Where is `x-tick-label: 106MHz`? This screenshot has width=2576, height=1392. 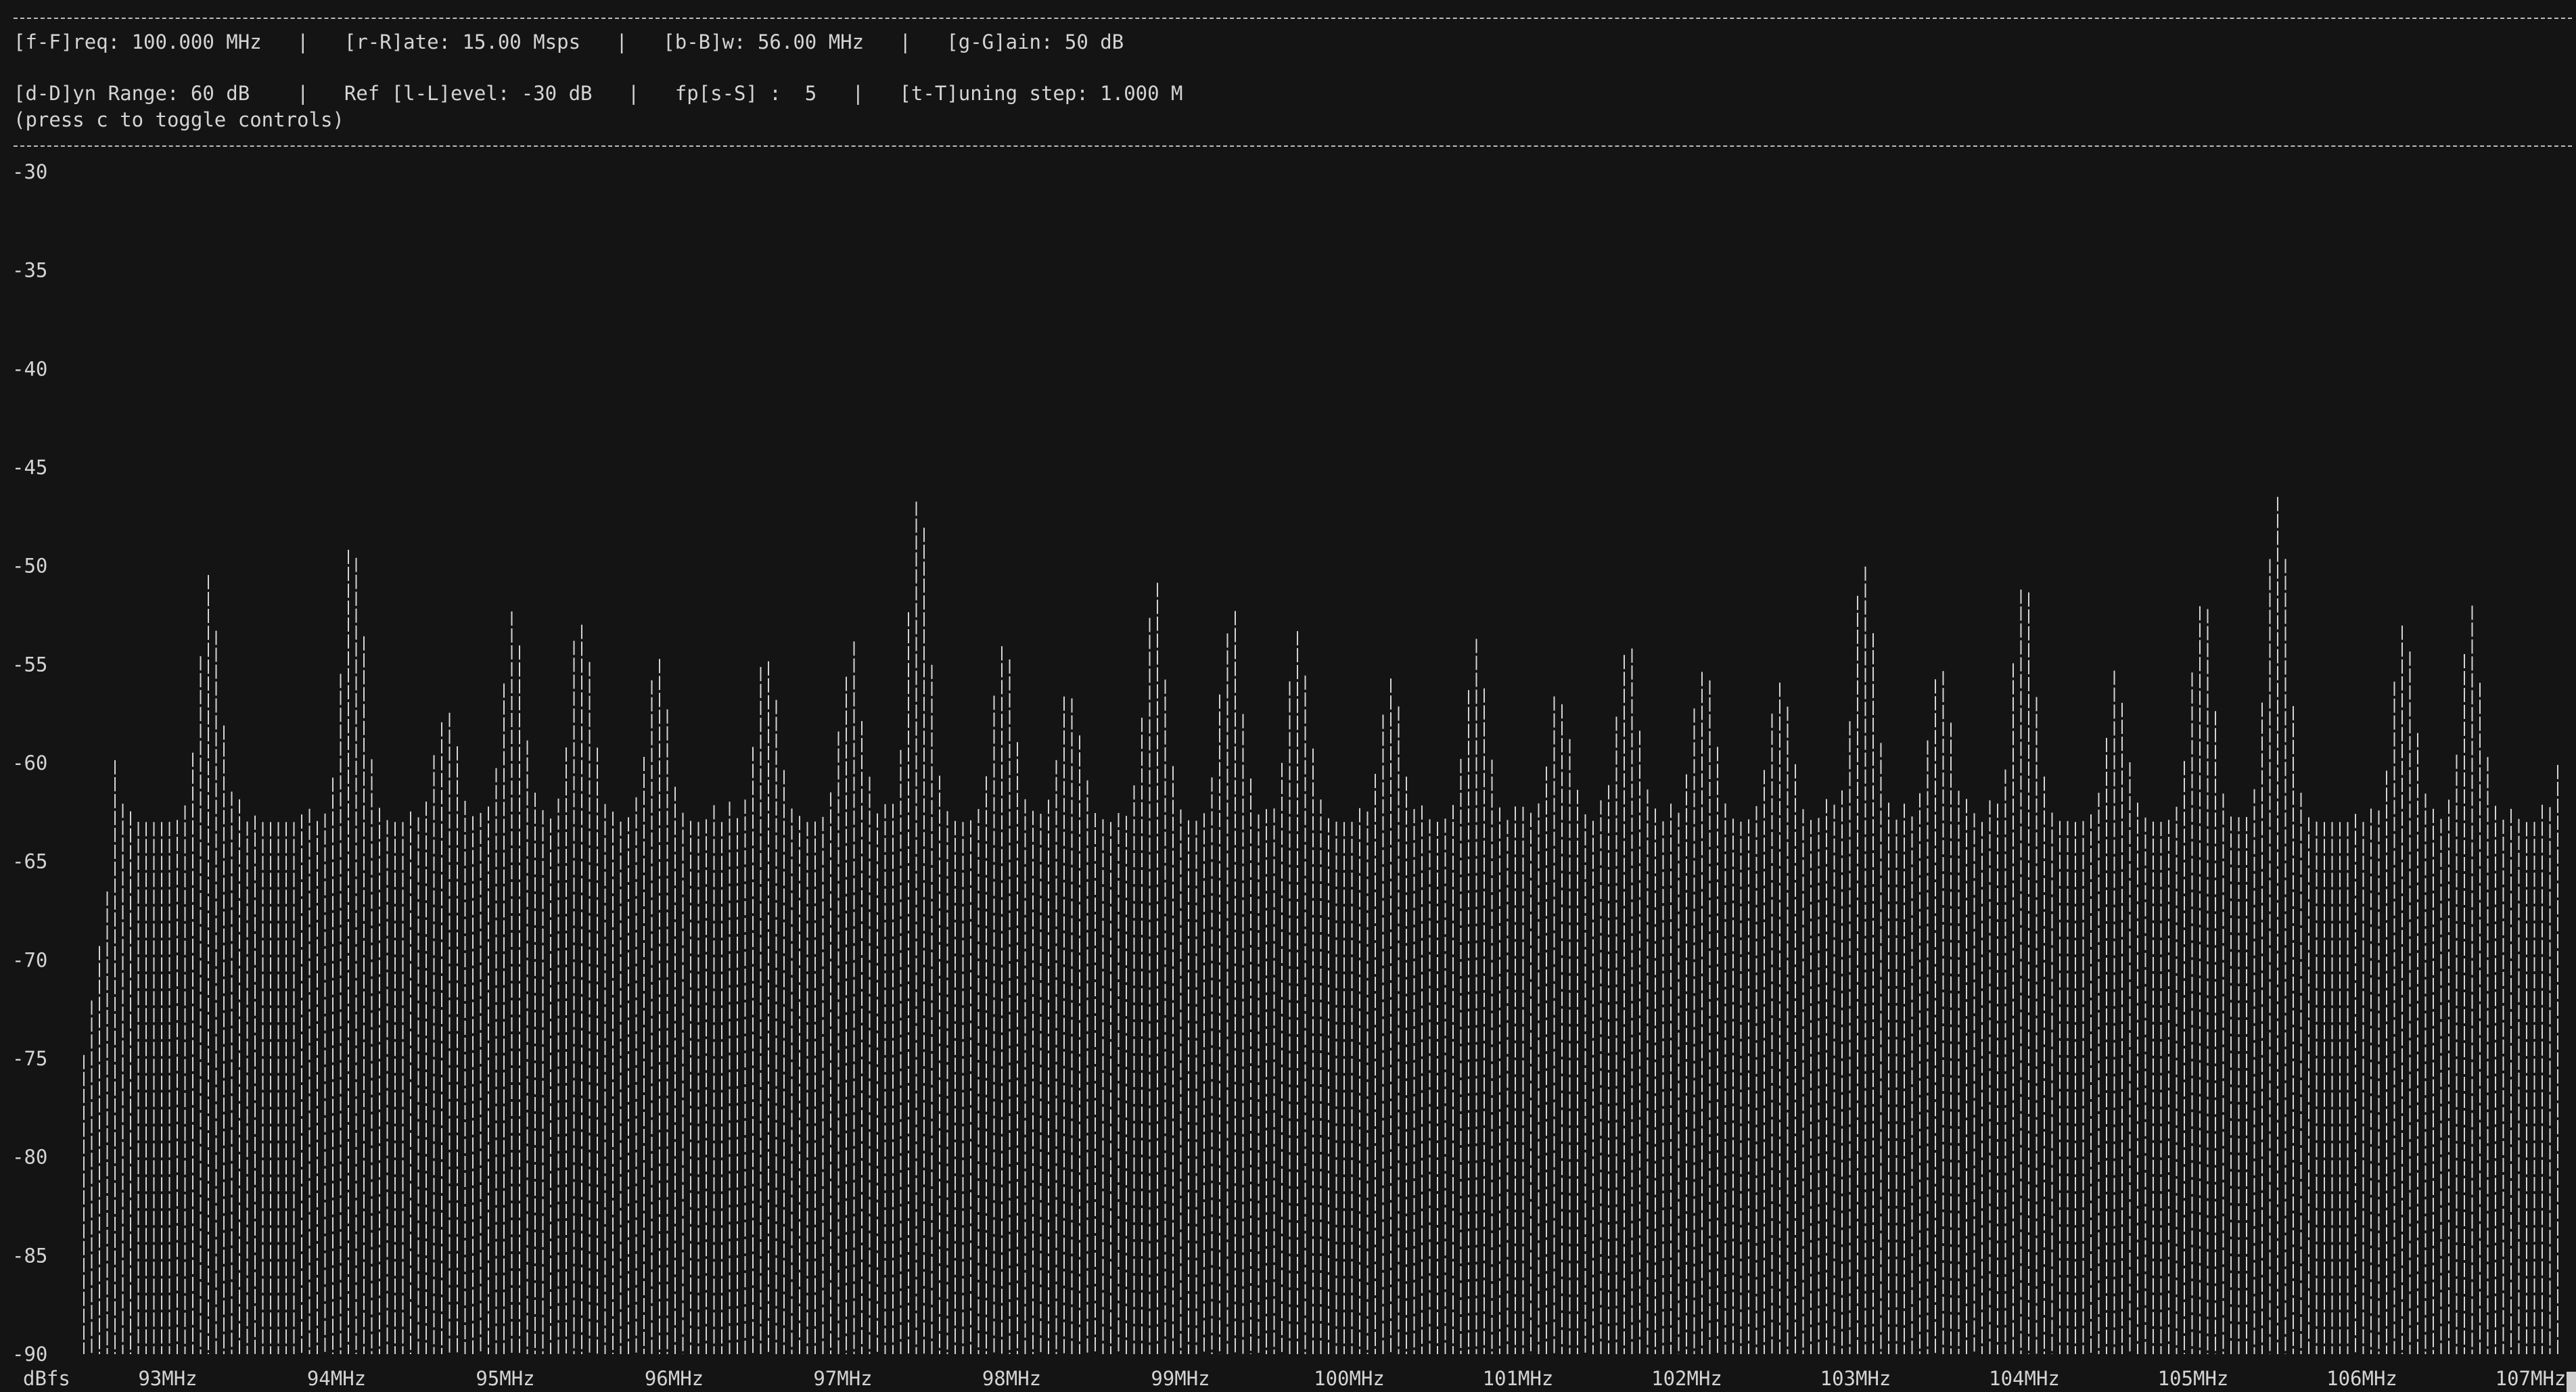 x-tick-label: 106MHz is located at coordinates (2361, 1378).